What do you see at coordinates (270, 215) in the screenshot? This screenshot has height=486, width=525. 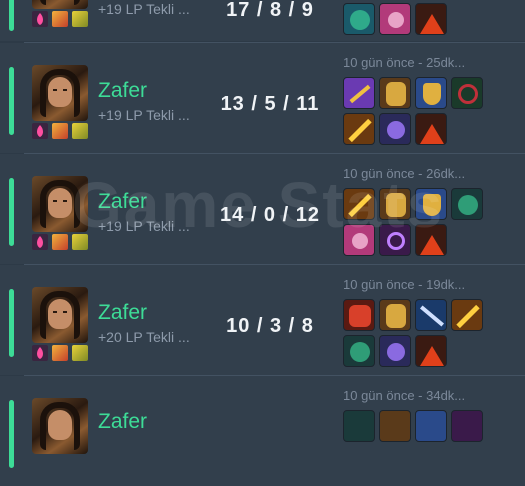 I see `kda-score: 14 / 0 / 12` at bounding box center [270, 215].